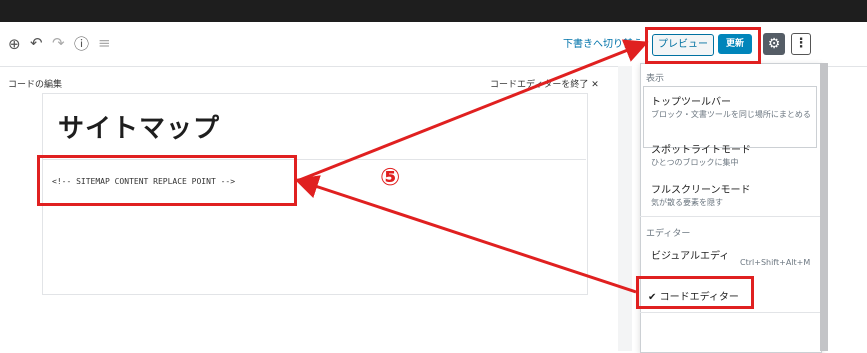 The width and height of the screenshot is (867, 353). What do you see at coordinates (433, 11) in the screenshot?
I see `admin-top-bar` at bounding box center [433, 11].